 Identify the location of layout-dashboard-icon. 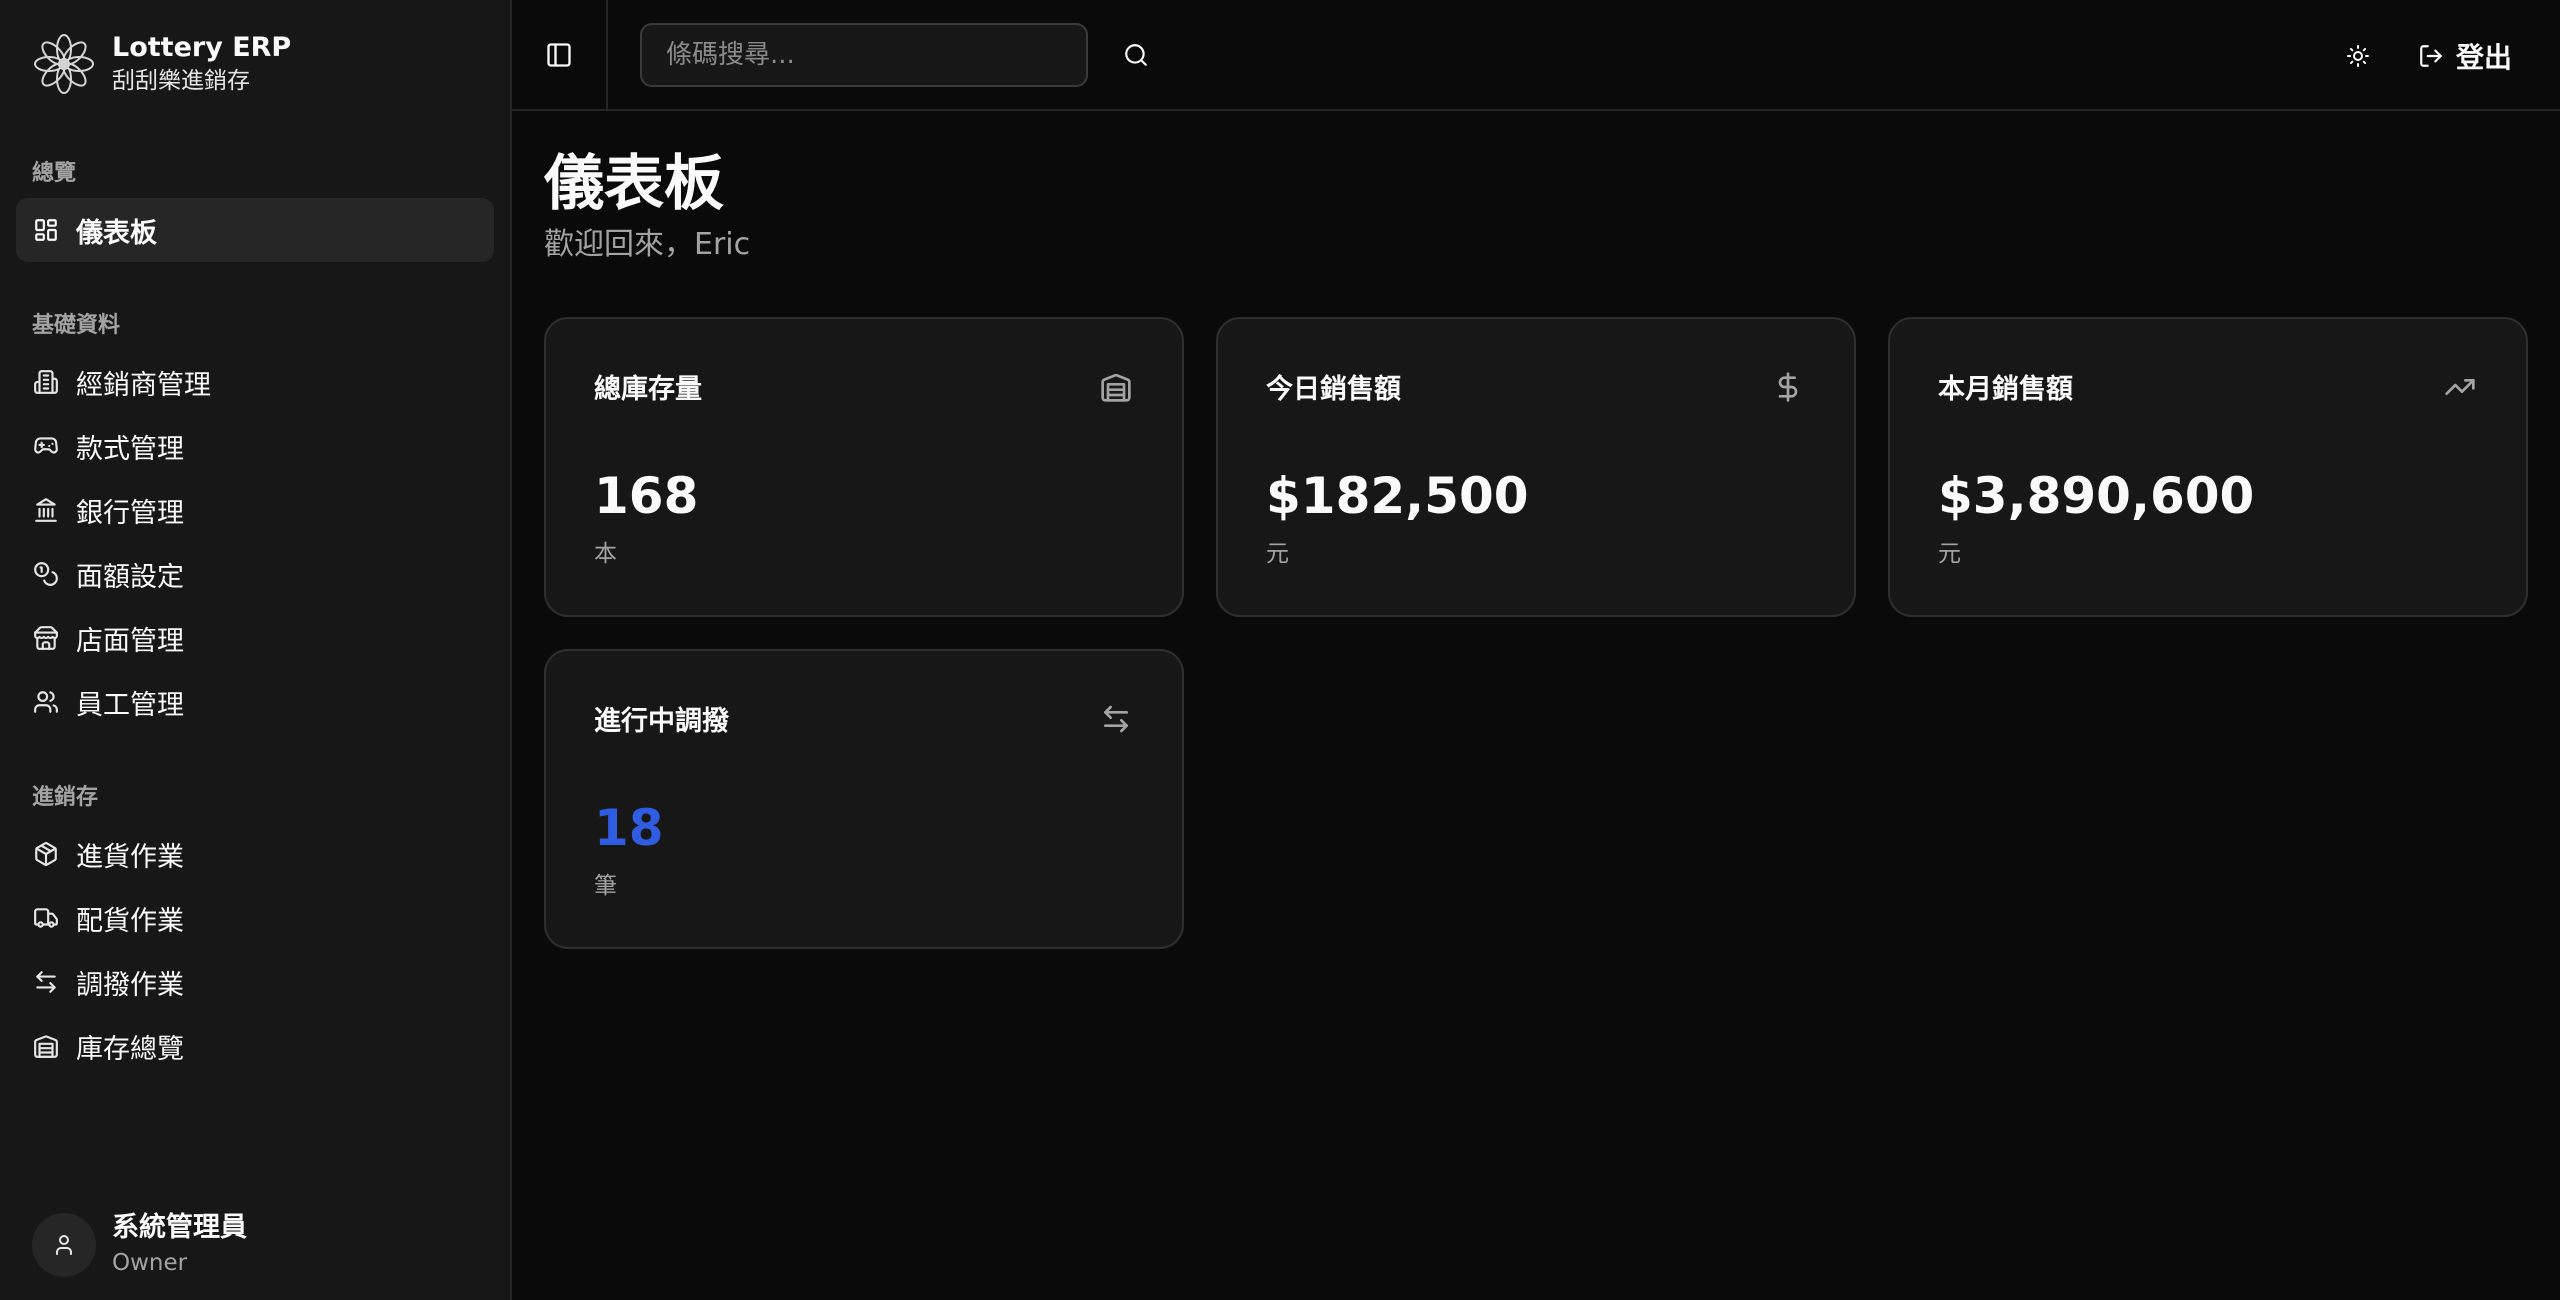
(46, 230).